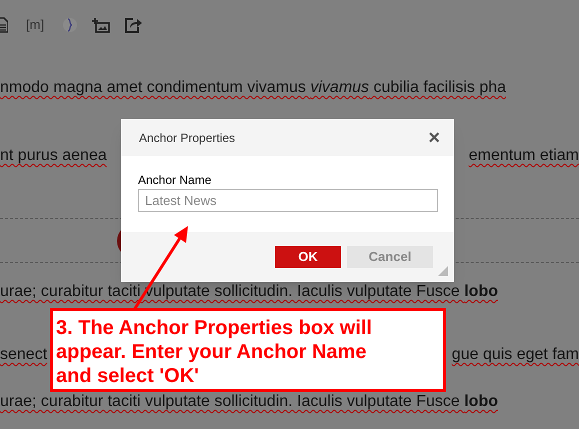 The height and width of the screenshot is (429, 579). I want to click on callout-text: 3. The Anchor Properties box will appear. Enter your Anchor Name and select 'OK', so click(214, 352).